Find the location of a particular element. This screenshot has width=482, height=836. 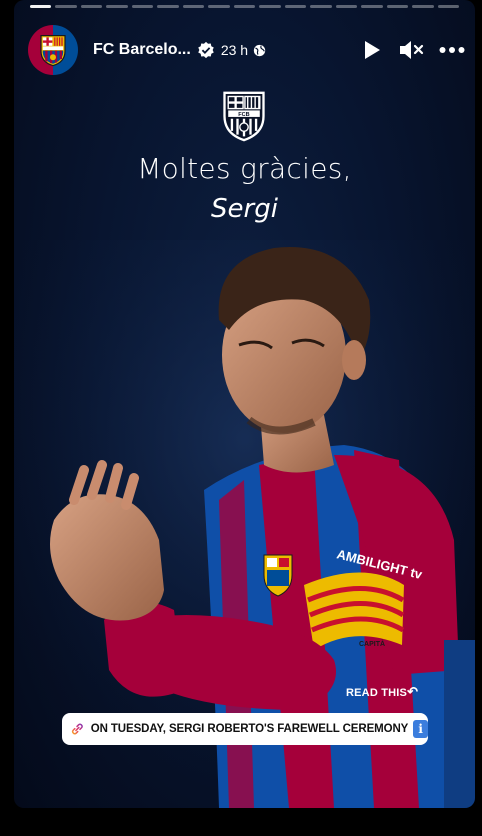

play-button is located at coordinates (372, 50).